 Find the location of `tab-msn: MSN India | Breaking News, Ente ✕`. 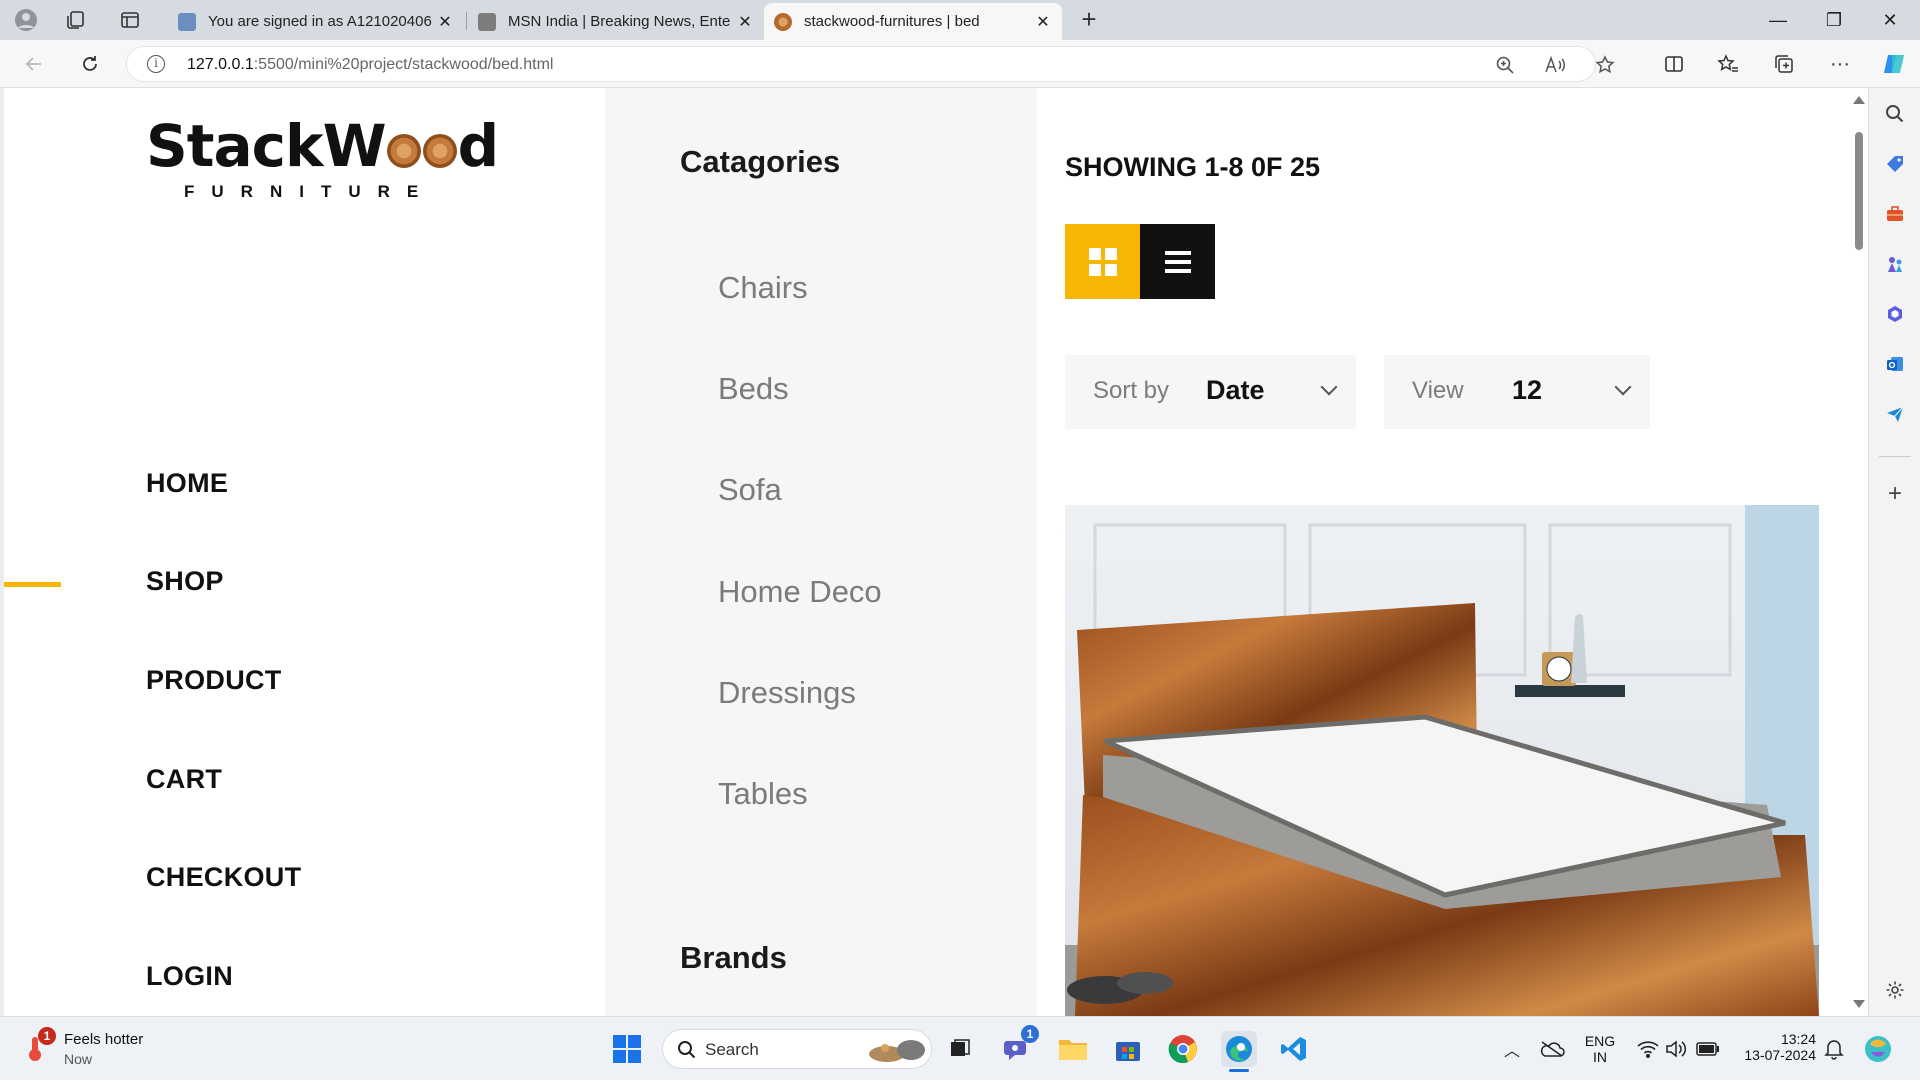

tab-msn: MSN India | Breaking News, Ente ✕ is located at coordinates (616, 21).